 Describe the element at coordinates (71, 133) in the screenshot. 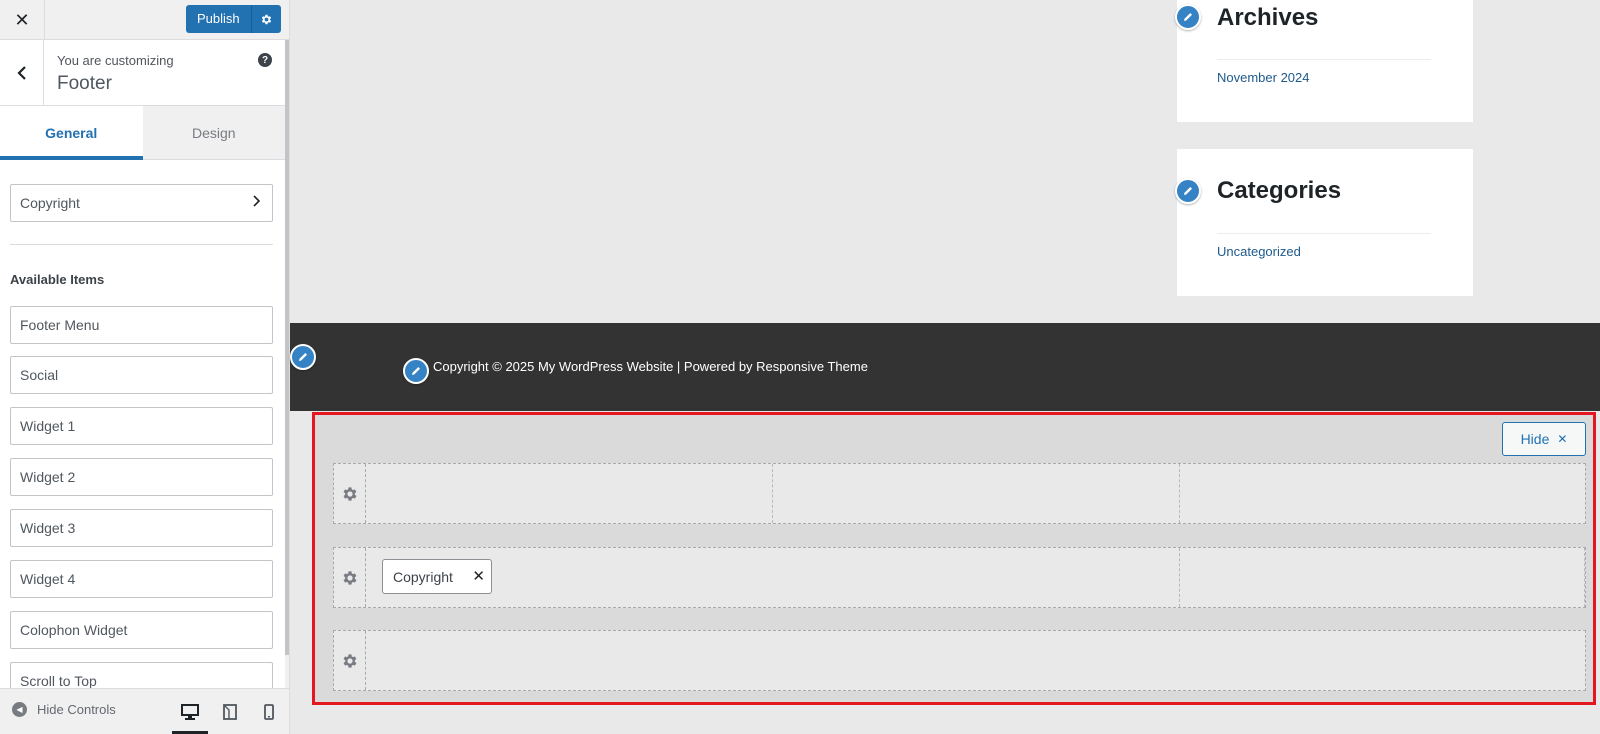

I see `tab-general: General` at that location.